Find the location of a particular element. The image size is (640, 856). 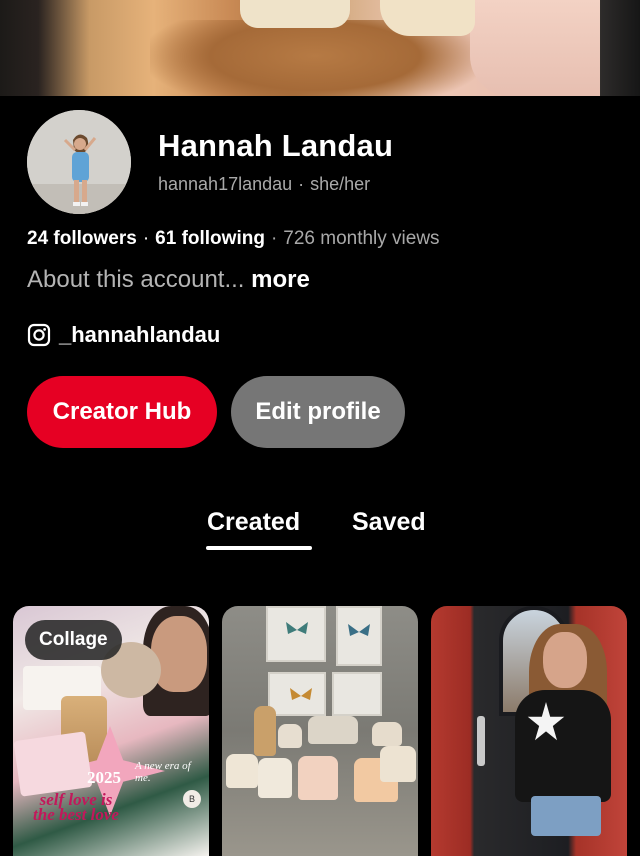

tab-saved: Saved is located at coordinates (389, 522).